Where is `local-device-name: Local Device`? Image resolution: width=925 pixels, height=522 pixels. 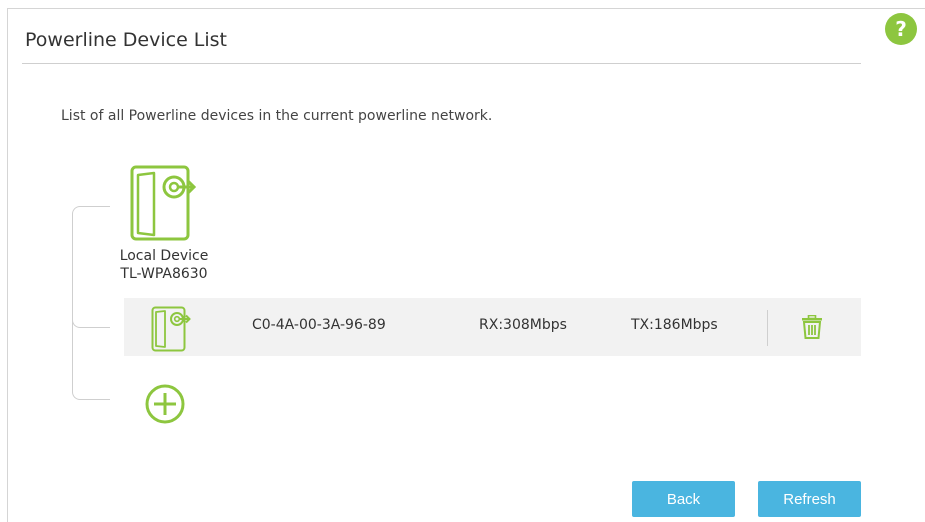 local-device-name: Local Device is located at coordinates (164, 256).